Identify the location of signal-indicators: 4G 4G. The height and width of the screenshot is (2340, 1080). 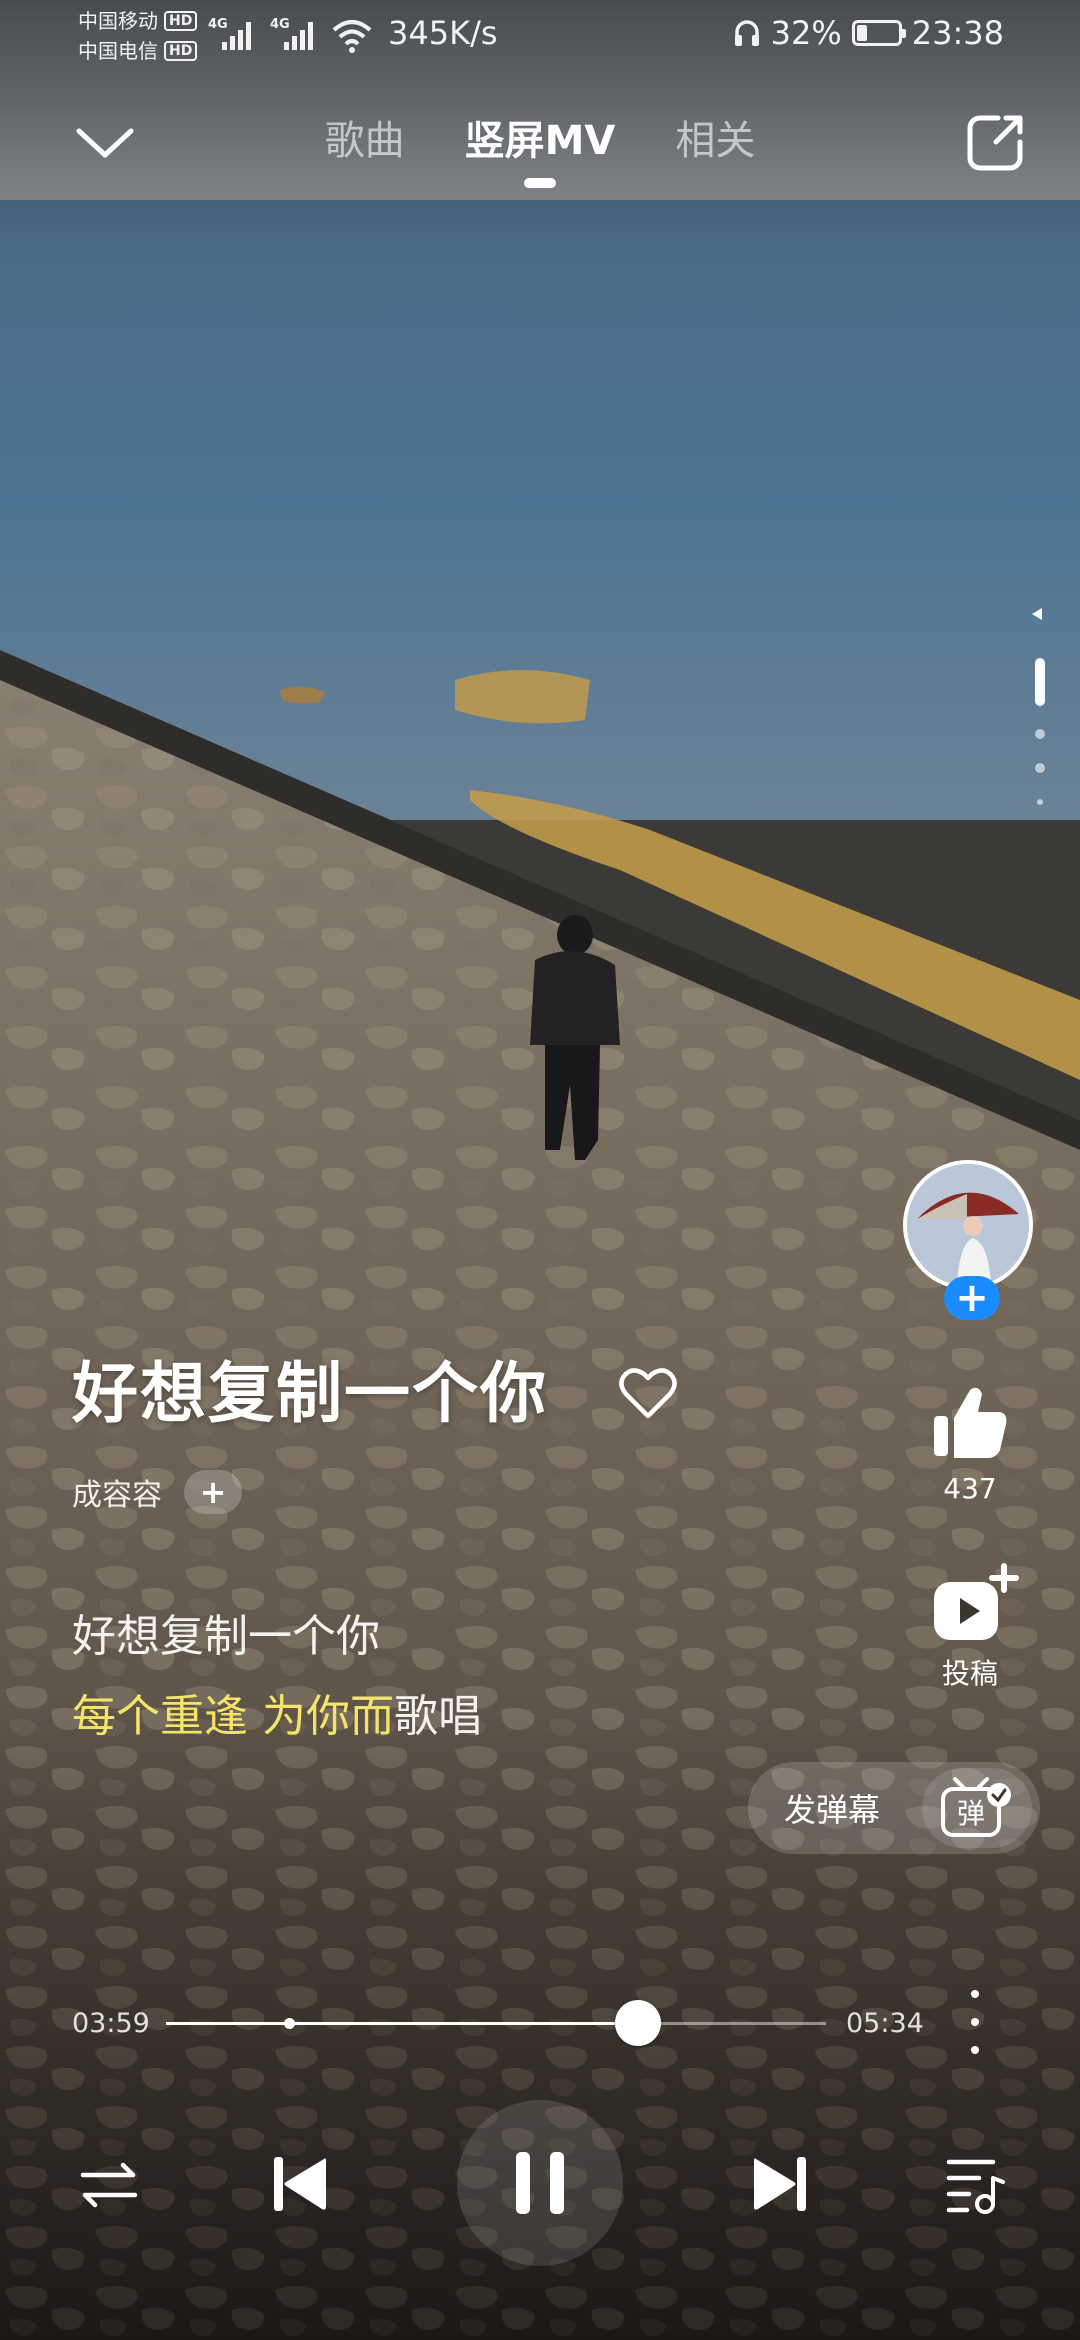
(290, 34).